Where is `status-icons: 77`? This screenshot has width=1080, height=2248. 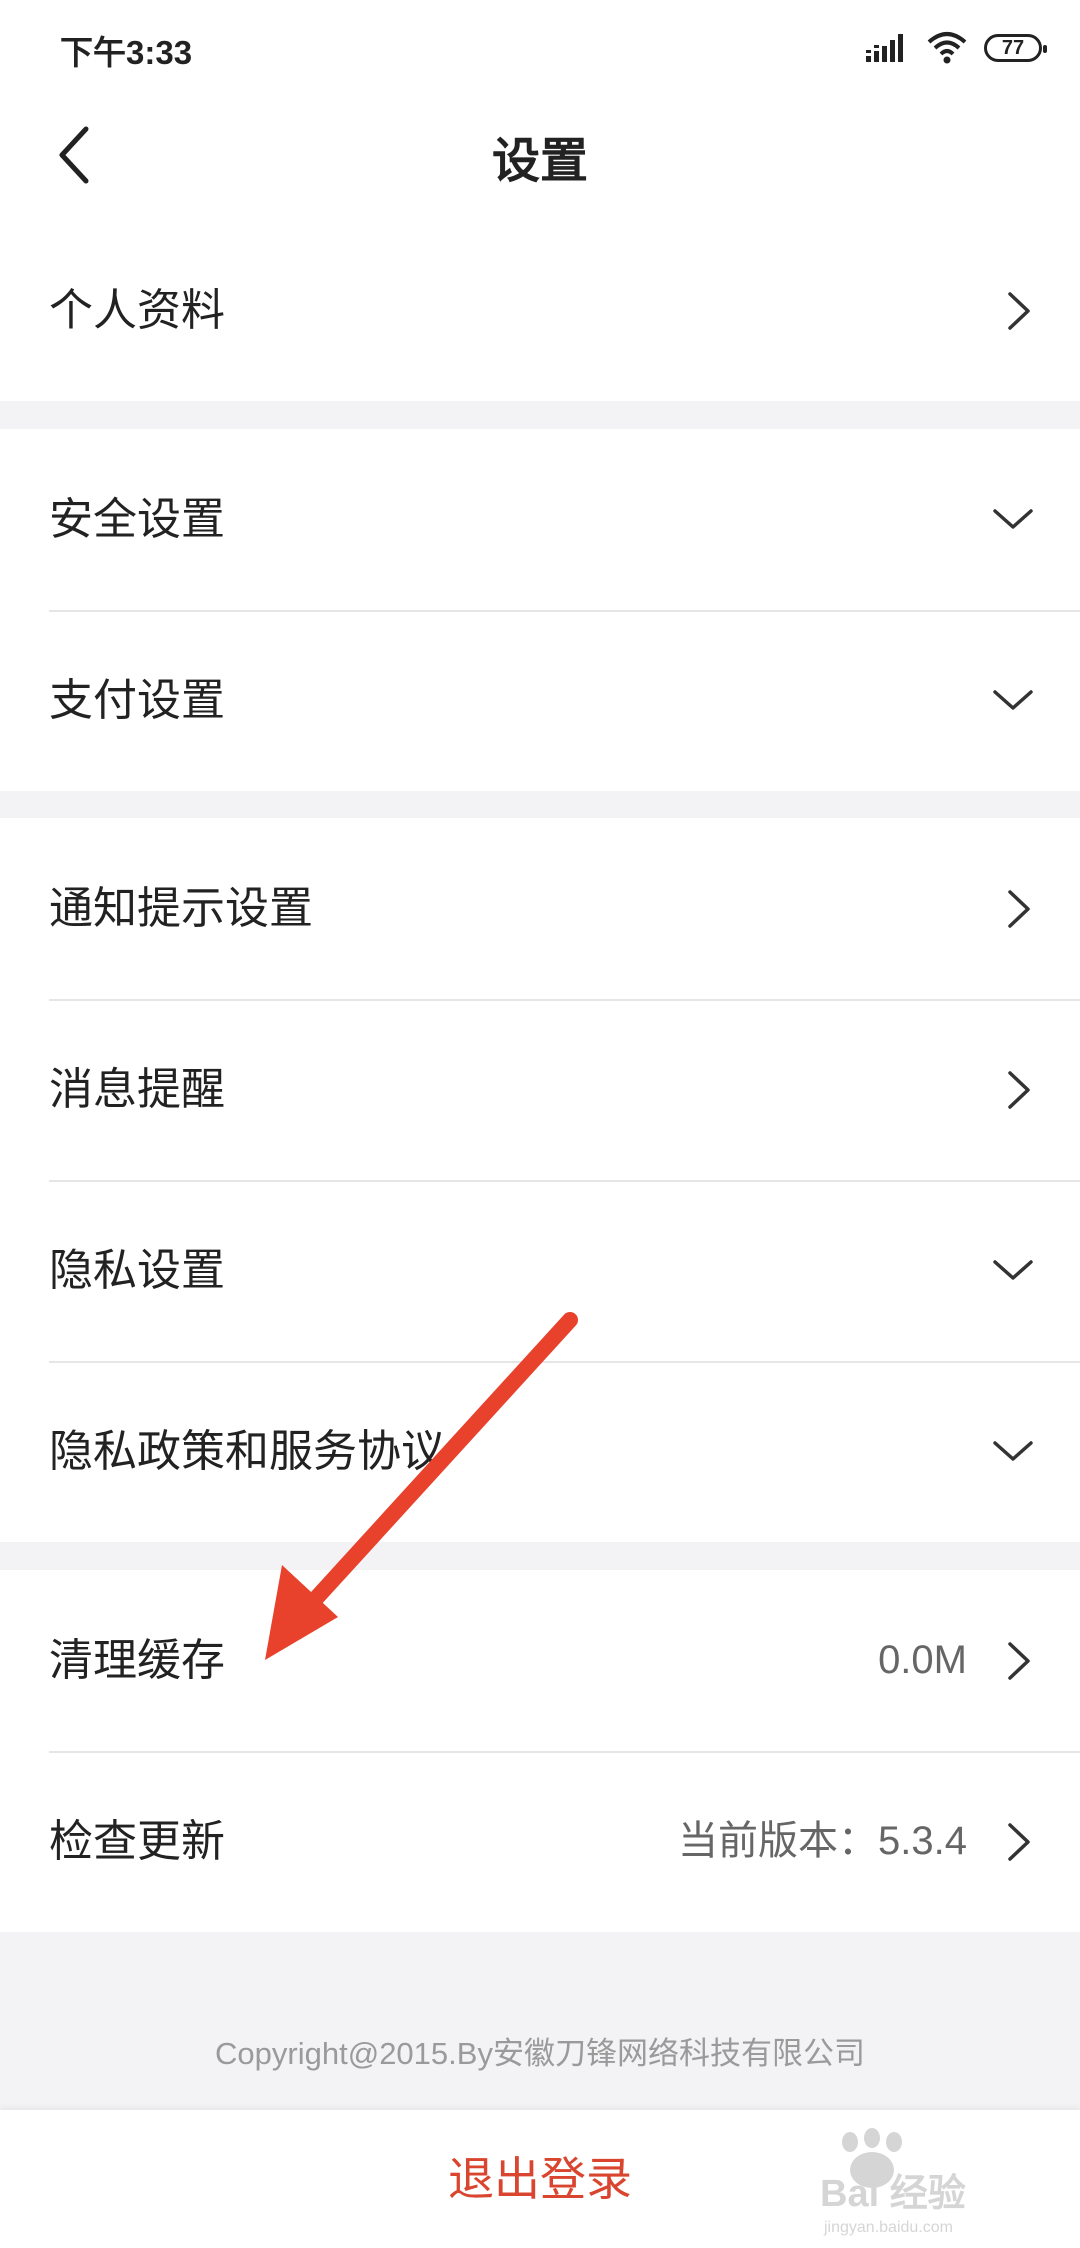
status-icons: 77 is located at coordinates (956, 48).